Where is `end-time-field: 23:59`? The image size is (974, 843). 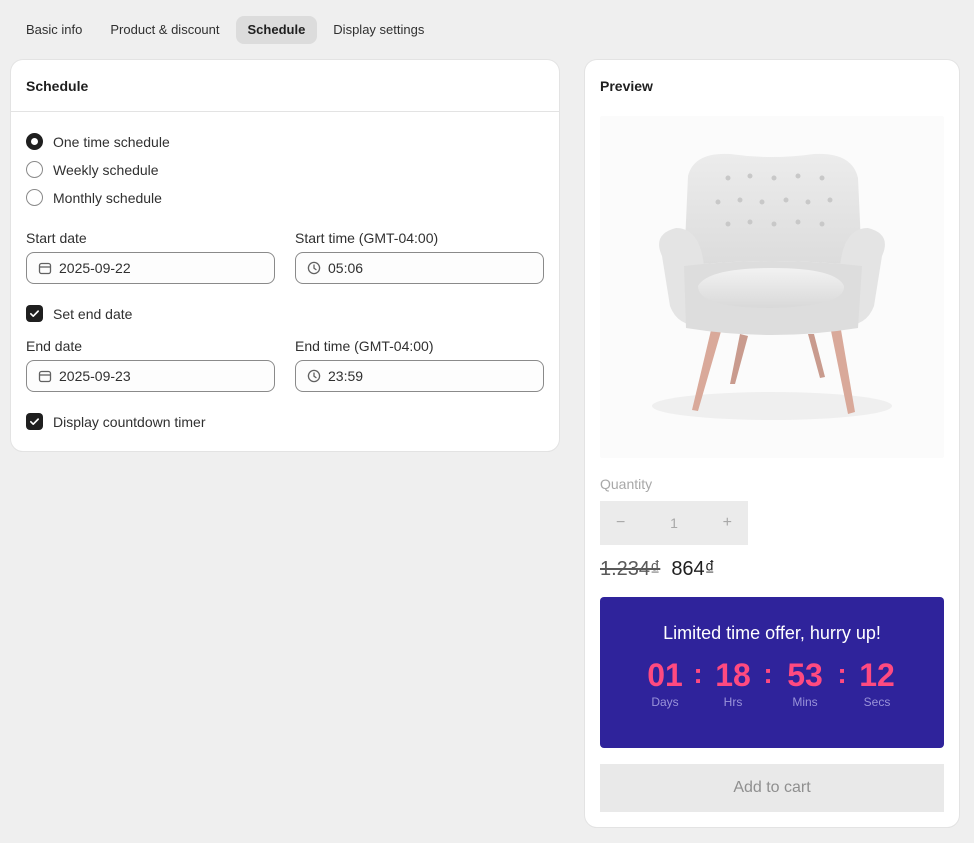
end-time-field: 23:59 is located at coordinates (419, 376).